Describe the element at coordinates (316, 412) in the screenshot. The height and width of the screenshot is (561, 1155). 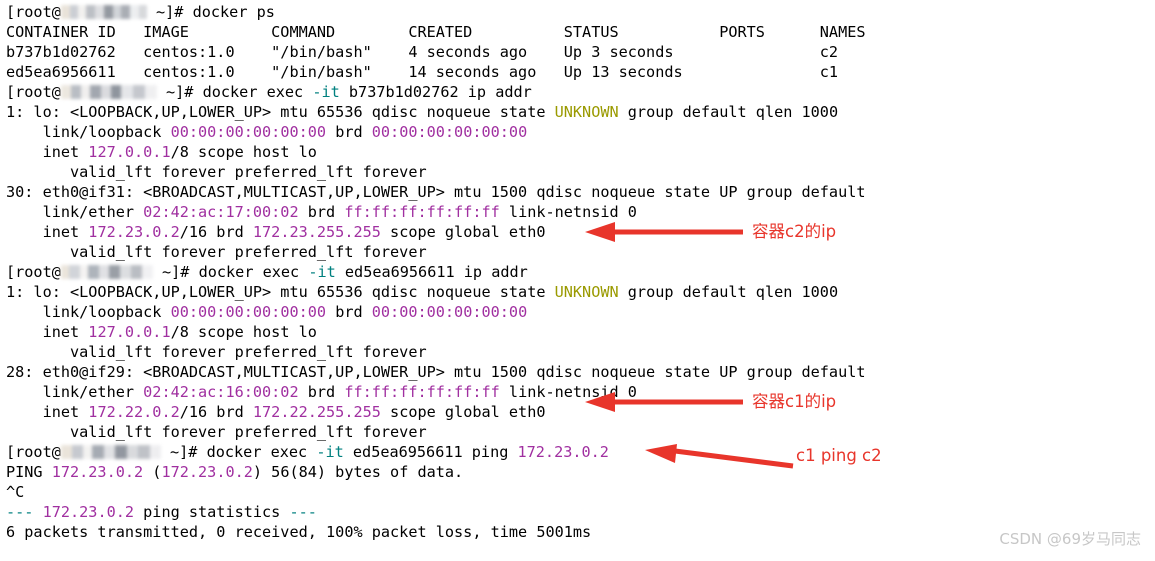
I see `output-segment-3: 172.22.255.255` at that location.